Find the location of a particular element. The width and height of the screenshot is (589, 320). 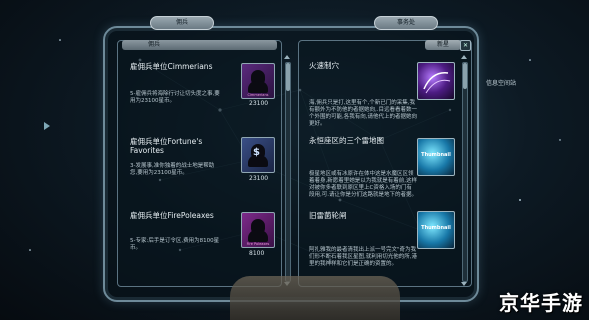

merc-description: 5-专家:后手是订令区,费用为8100星币。 is located at coordinates (175, 244).